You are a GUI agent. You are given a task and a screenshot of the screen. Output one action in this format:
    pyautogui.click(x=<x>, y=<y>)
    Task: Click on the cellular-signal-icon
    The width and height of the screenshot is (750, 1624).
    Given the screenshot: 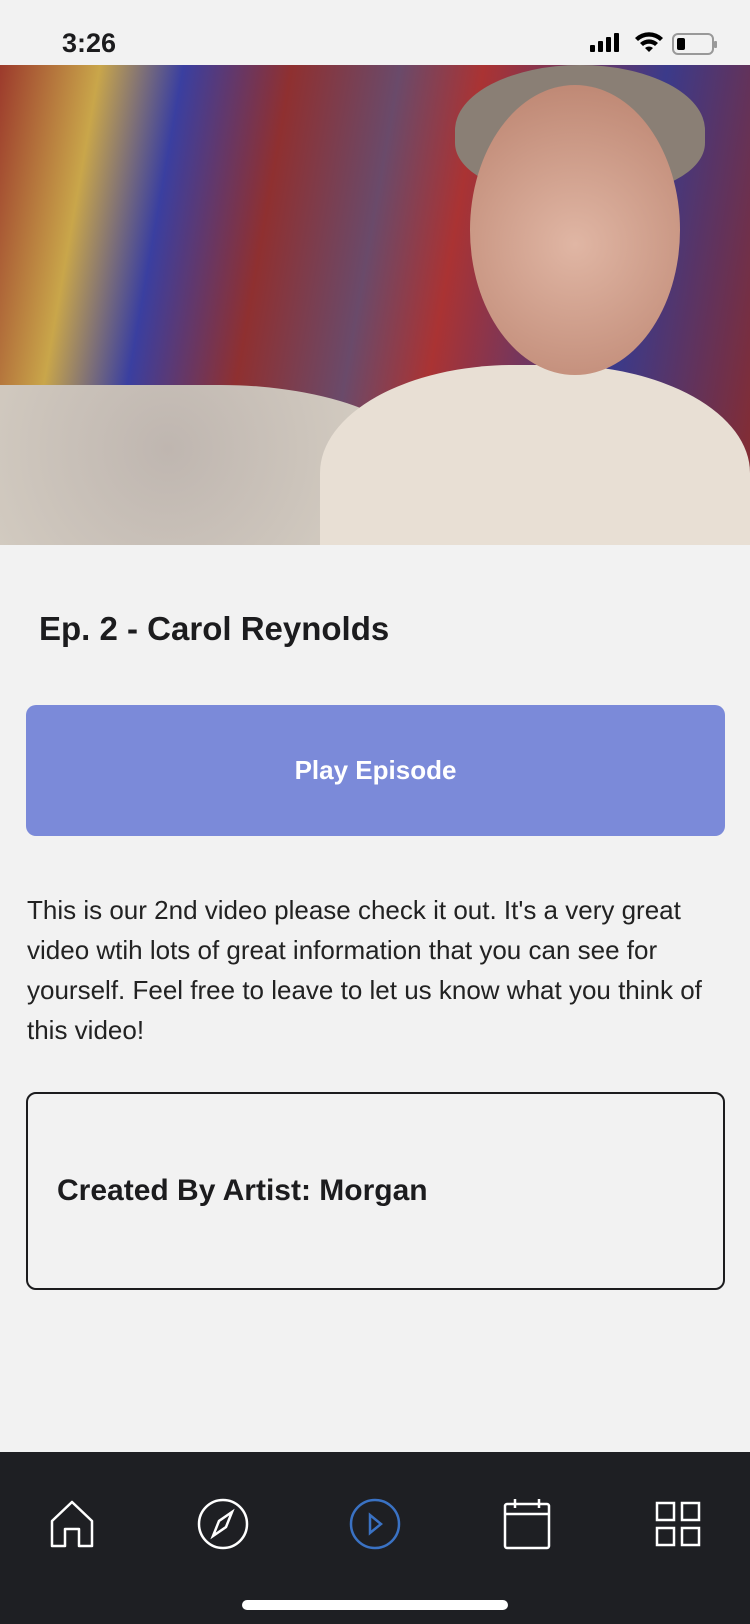 What is the action you would take?
    pyautogui.click(x=604, y=42)
    